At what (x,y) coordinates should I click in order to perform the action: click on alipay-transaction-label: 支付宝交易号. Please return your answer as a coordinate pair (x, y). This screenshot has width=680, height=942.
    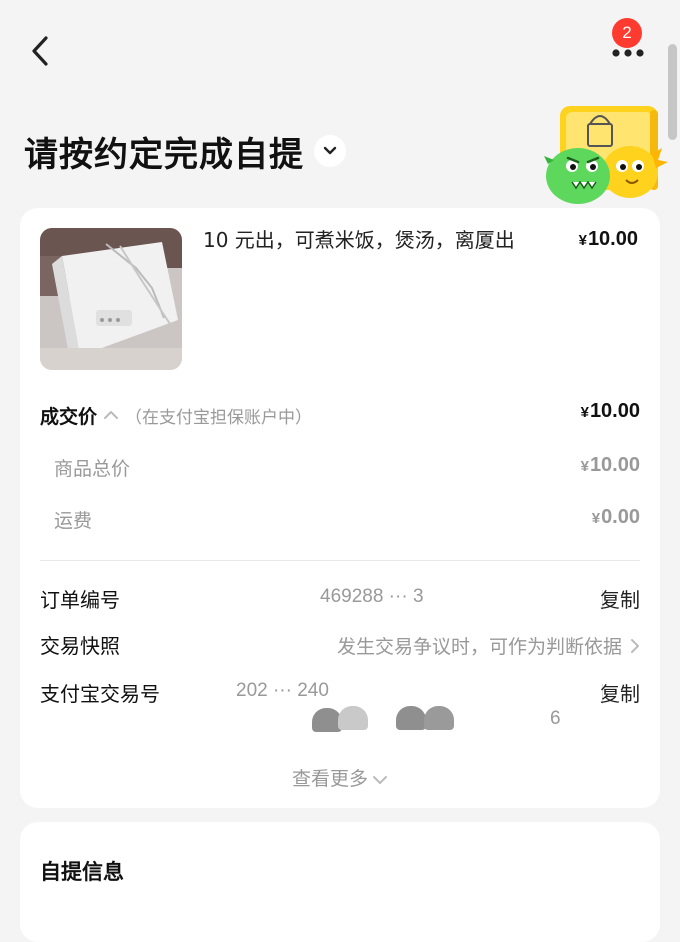
    Looking at the image, I should click on (100, 694).